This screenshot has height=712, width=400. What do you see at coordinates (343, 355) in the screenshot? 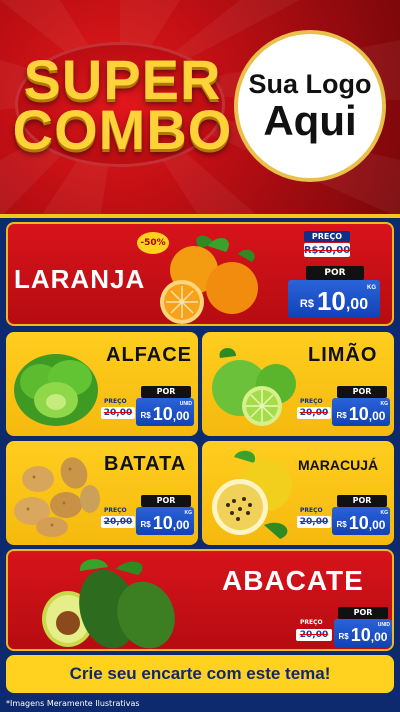
I see `product-name: LIMÃO` at bounding box center [343, 355].